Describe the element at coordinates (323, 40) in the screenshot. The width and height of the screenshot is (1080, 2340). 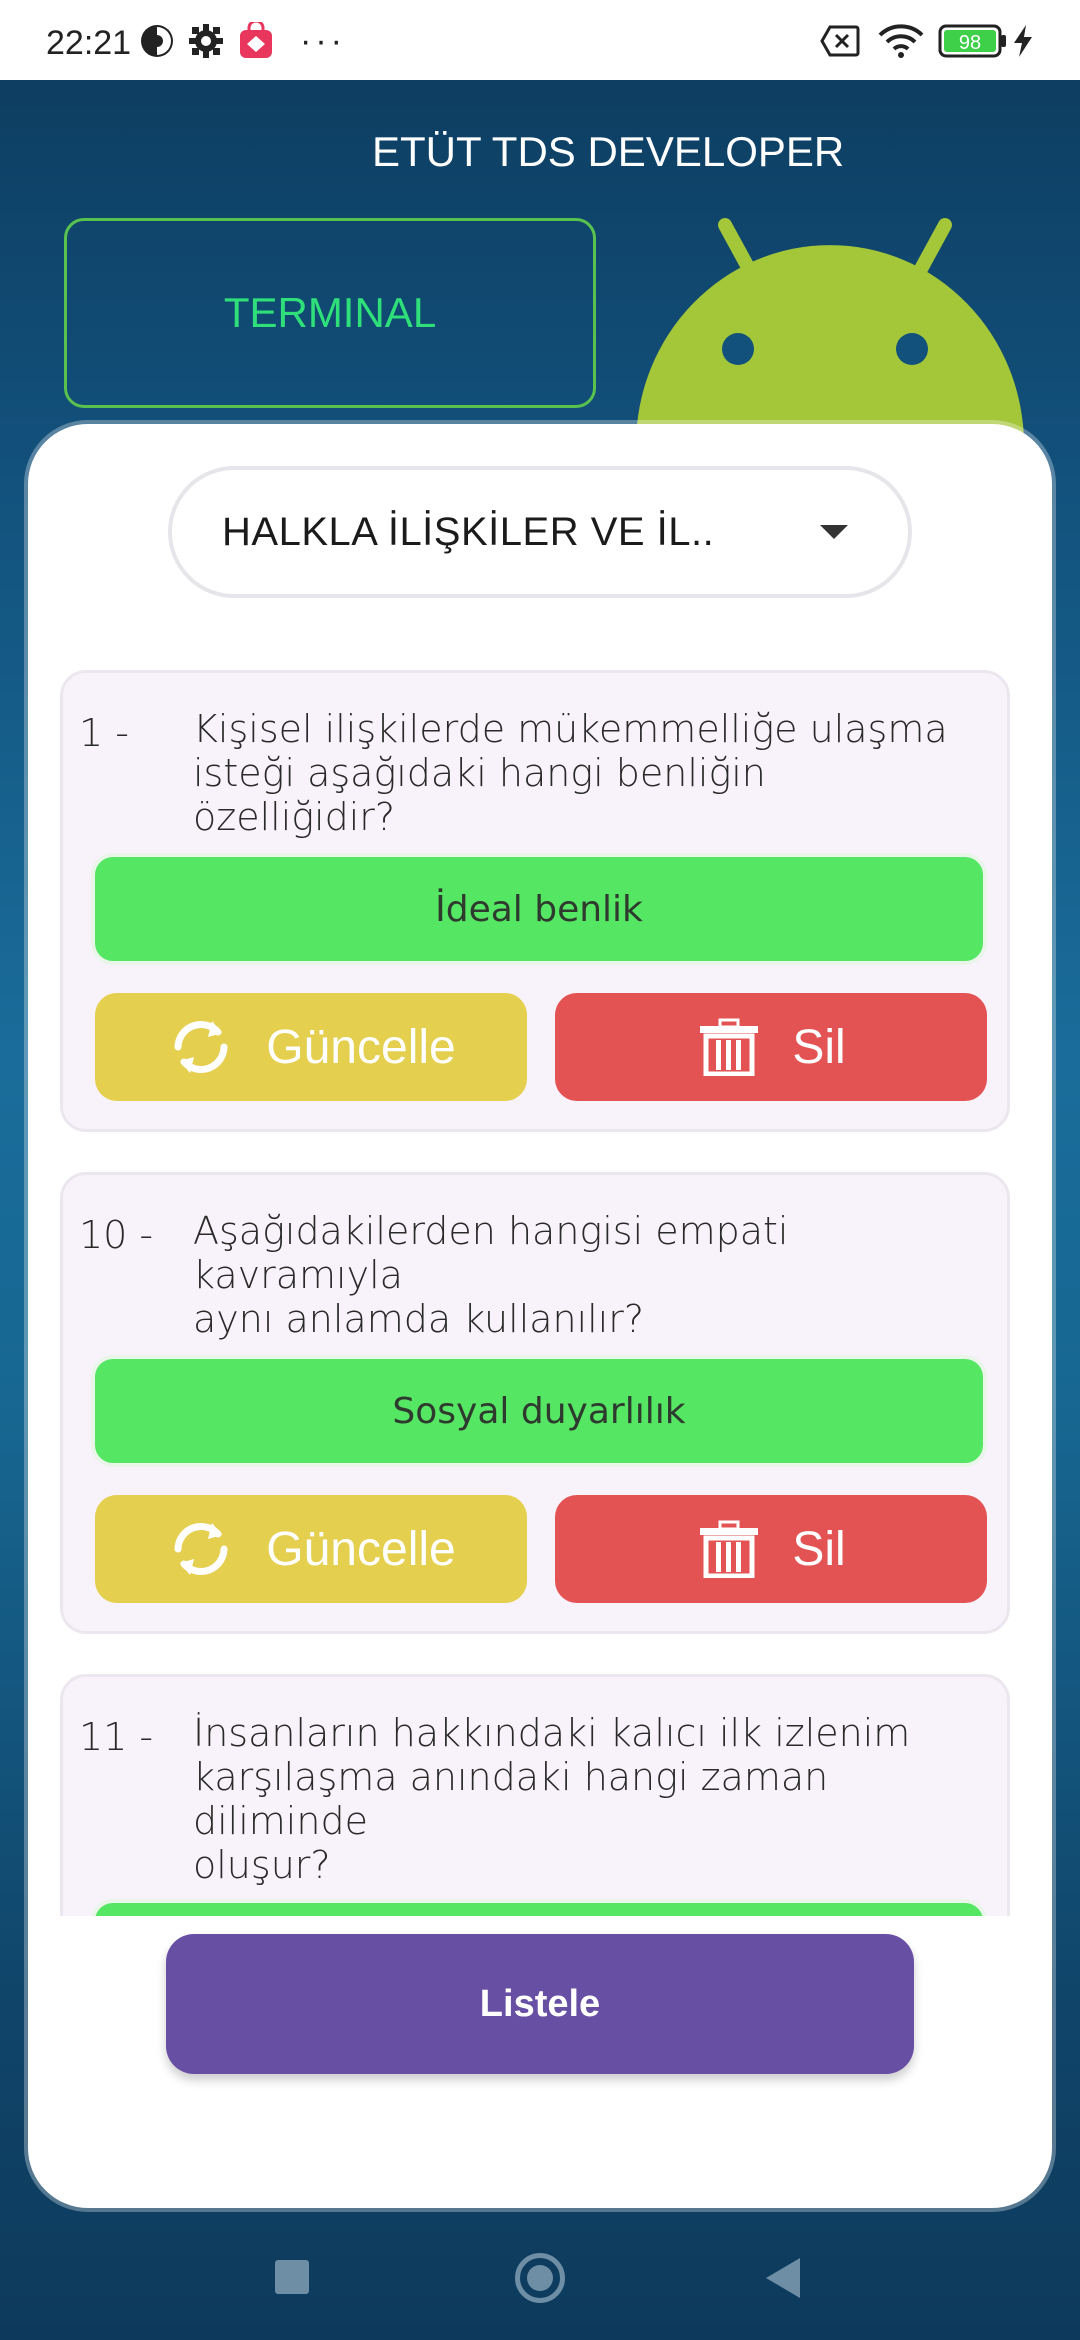
I see `more-notifications-icon: ···` at that location.